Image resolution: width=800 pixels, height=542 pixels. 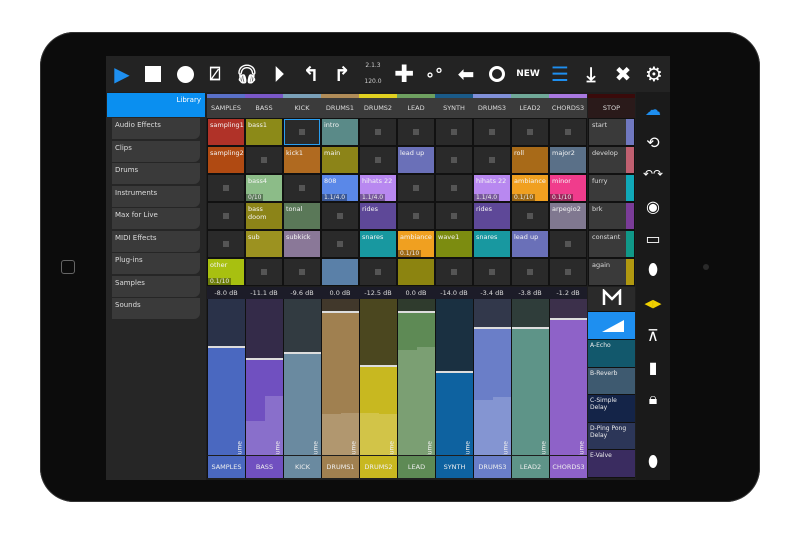 What do you see at coordinates (226, 272) in the screenshot?
I see `clip: other 0.1/10` at bounding box center [226, 272].